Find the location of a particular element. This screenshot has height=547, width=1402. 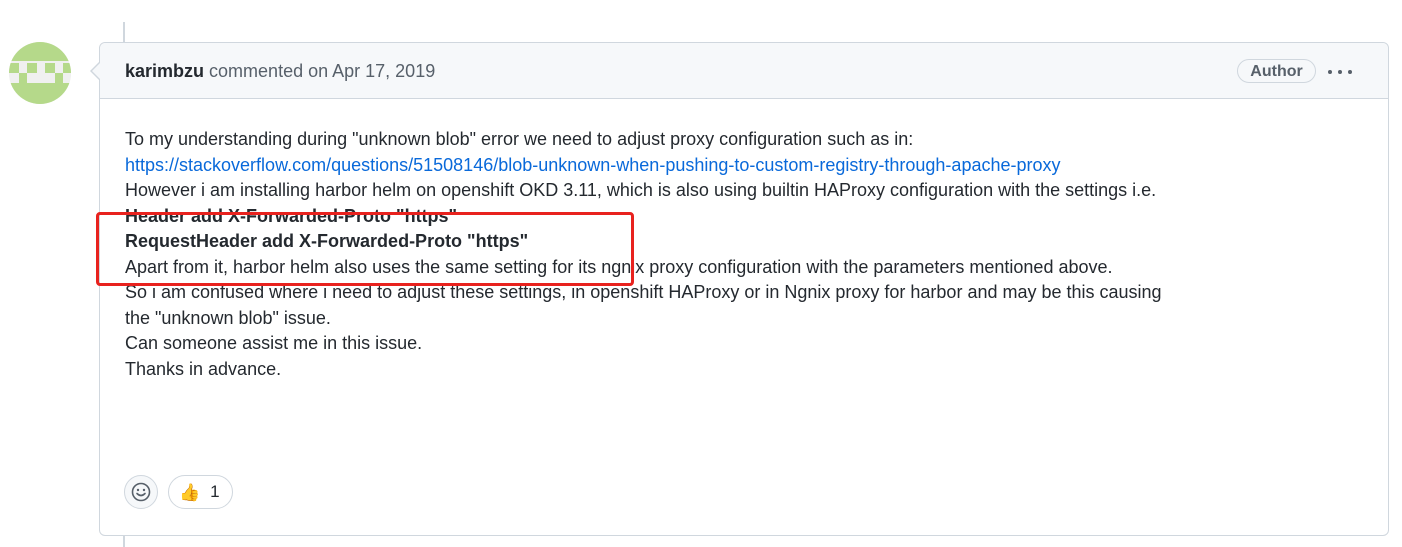

thumbs-up-icon: 👍 is located at coordinates (190, 492).